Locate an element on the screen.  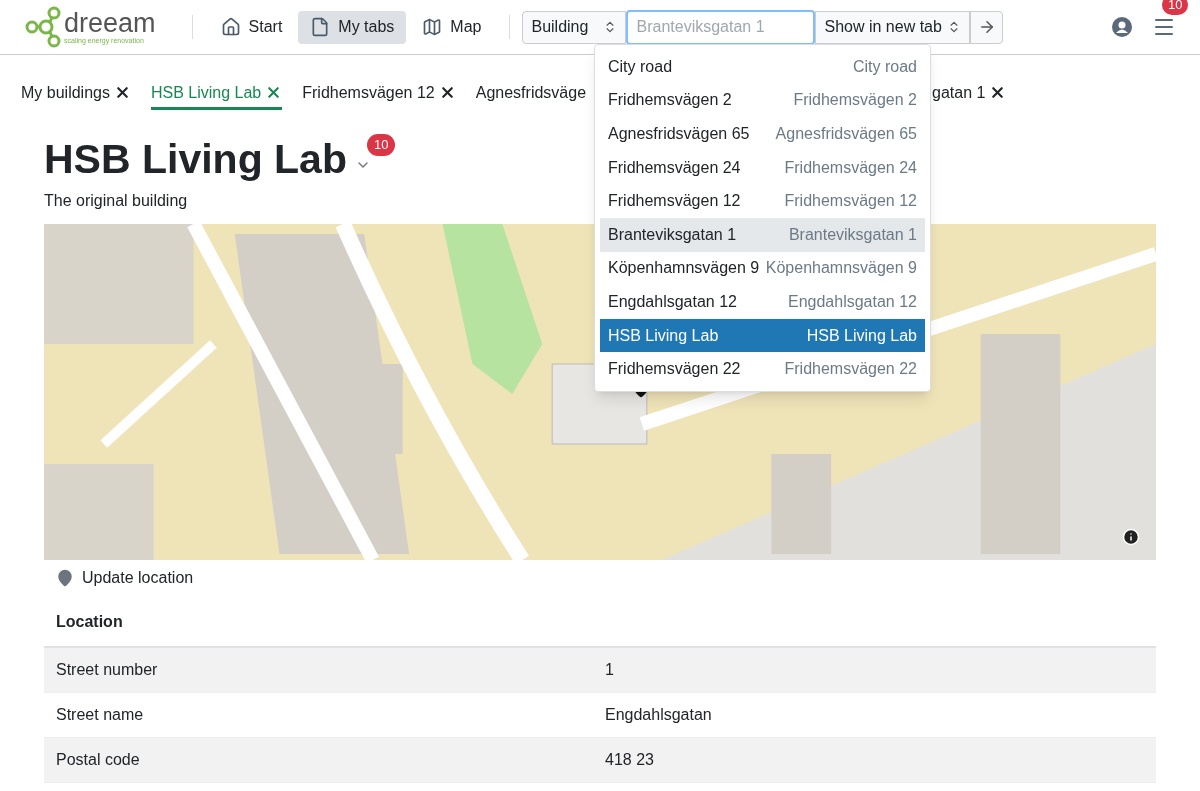
nav-link: Map is located at coordinates (452, 27).